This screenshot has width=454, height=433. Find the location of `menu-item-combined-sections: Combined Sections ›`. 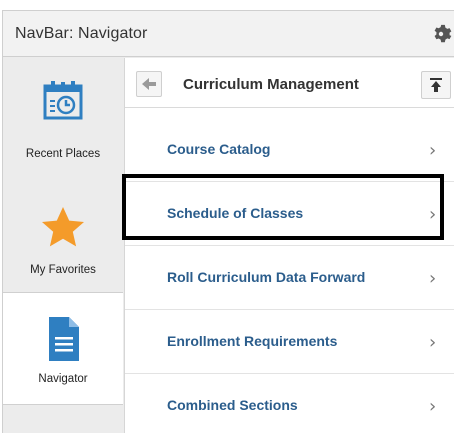

menu-item-combined-sections: Combined Sections › is located at coordinates (289, 403).